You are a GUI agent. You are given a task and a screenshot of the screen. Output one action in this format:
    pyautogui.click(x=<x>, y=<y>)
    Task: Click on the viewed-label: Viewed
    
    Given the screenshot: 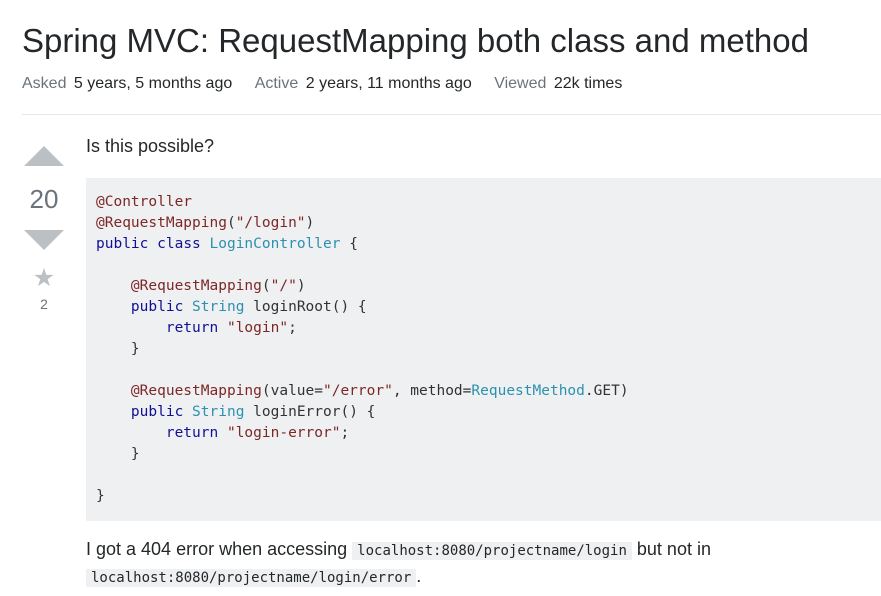 What is the action you would take?
    pyautogui.click(x=520, y=83)
    